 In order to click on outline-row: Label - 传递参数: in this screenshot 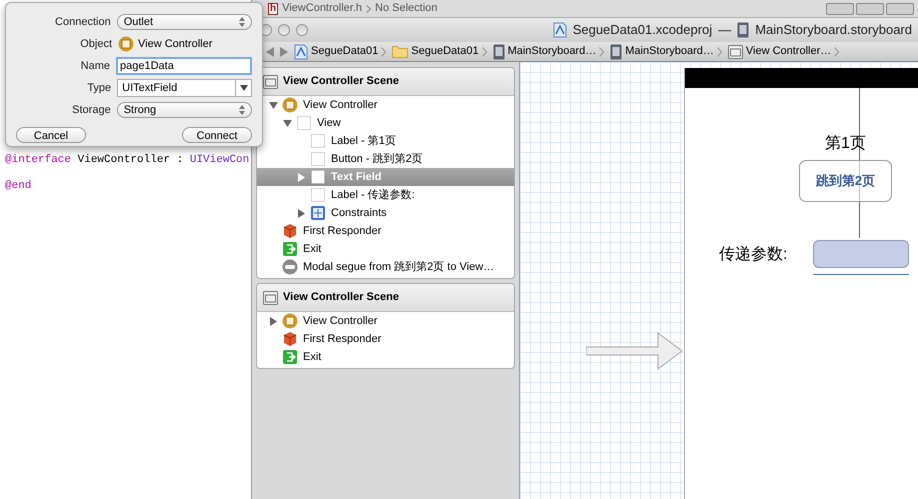, I will do `click(385, 195)`.